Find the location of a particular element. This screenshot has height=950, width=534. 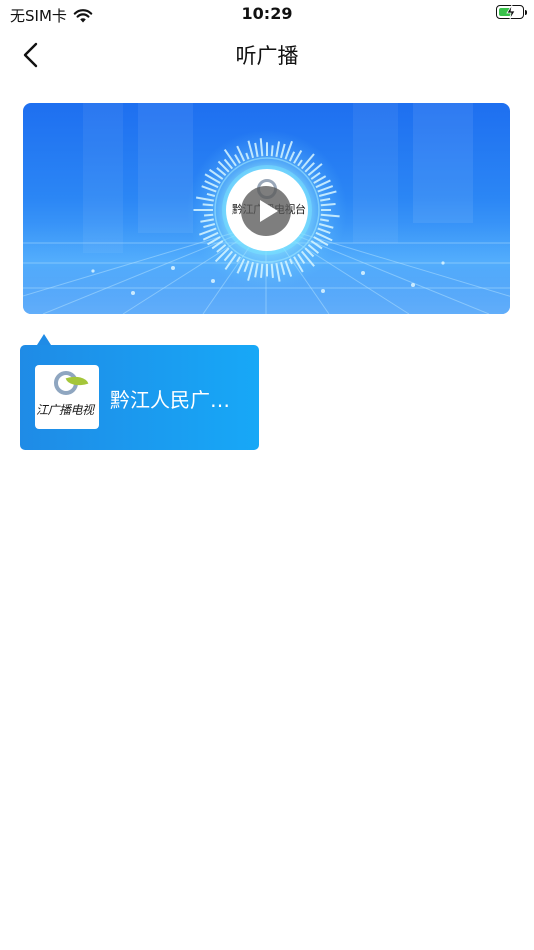

status-time: 10:29 is located at coordinates (267, 13).